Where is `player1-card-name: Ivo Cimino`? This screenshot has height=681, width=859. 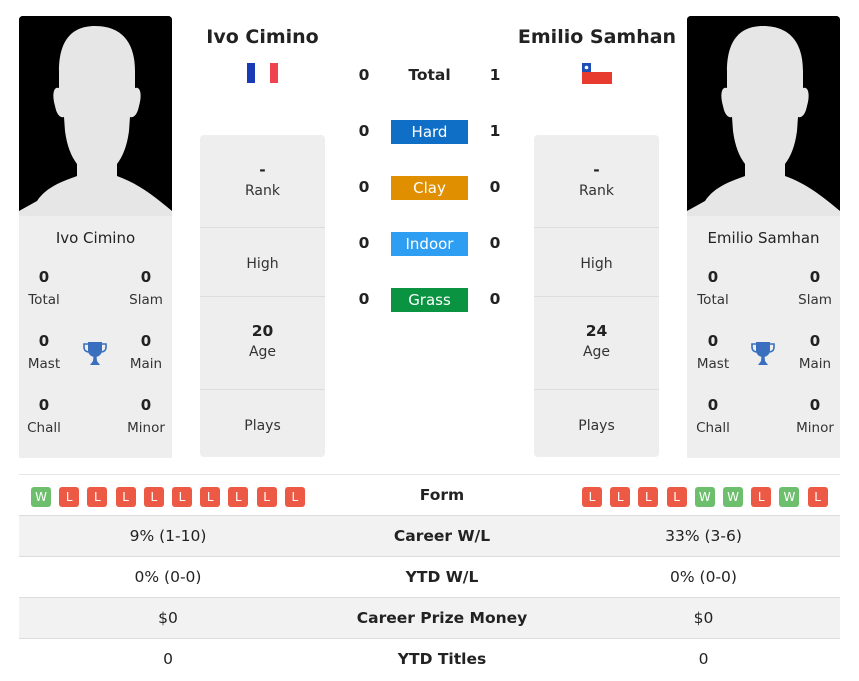
player1-card-name: Ivo Cimino is located at coordinates (95, 238).